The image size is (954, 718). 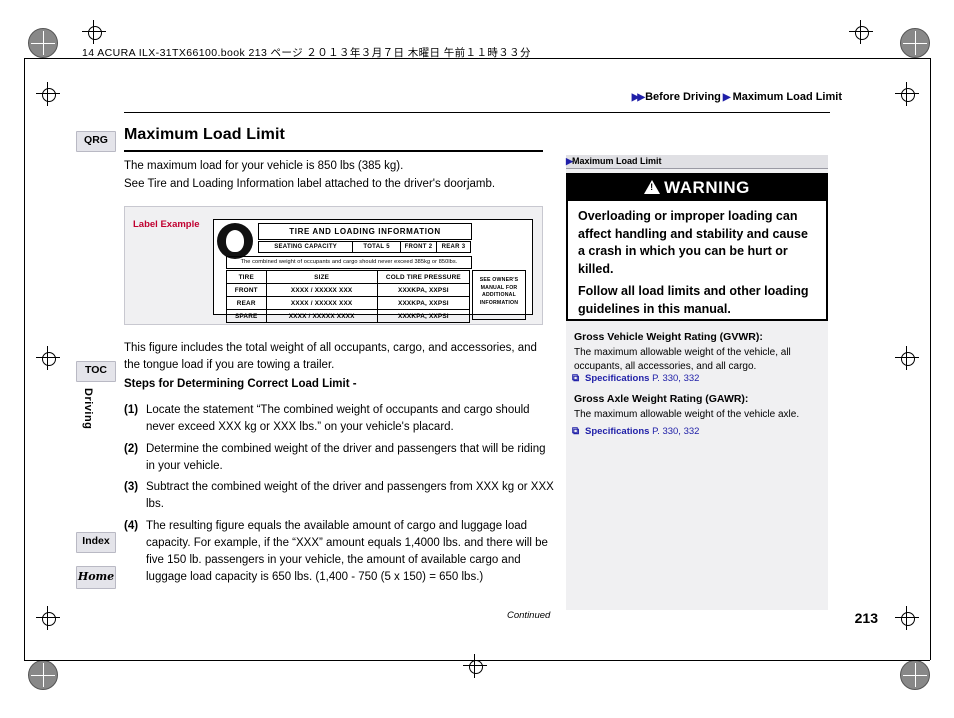 I want to click on table-row: SPARE XXXX / XXXXX XXXX XXXKPA, XXPSI, so click(x=348, y=316).